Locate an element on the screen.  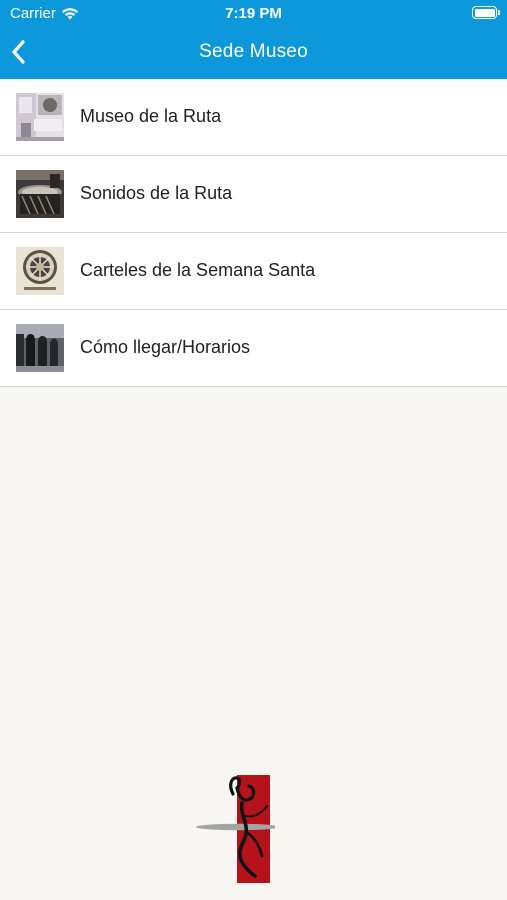
menu-item-sonidos: Sonidos de la Ruta is located at coordinates (253, 194).